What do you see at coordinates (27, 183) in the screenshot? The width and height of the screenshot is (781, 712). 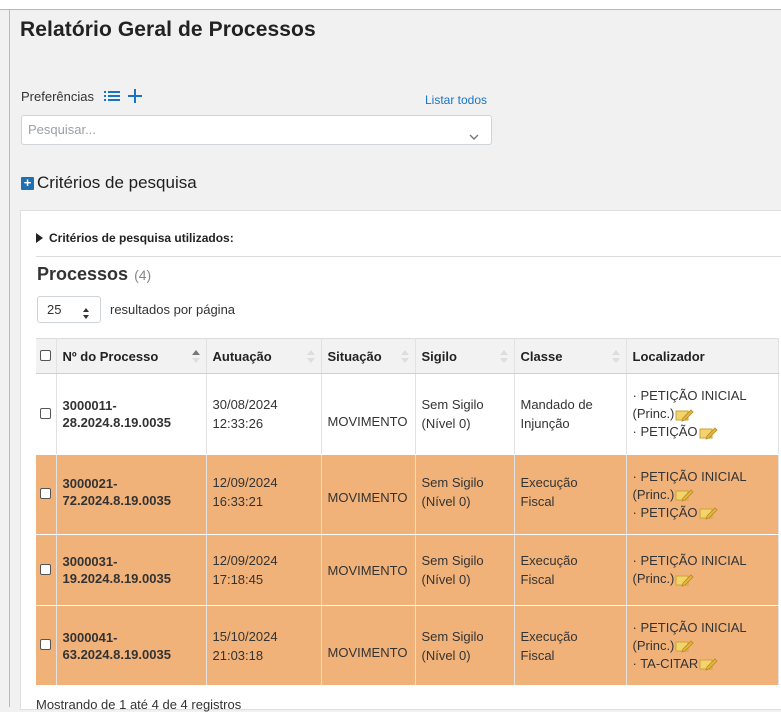 I see `expand-plus-icon: +` at bounding box center [27, 183].